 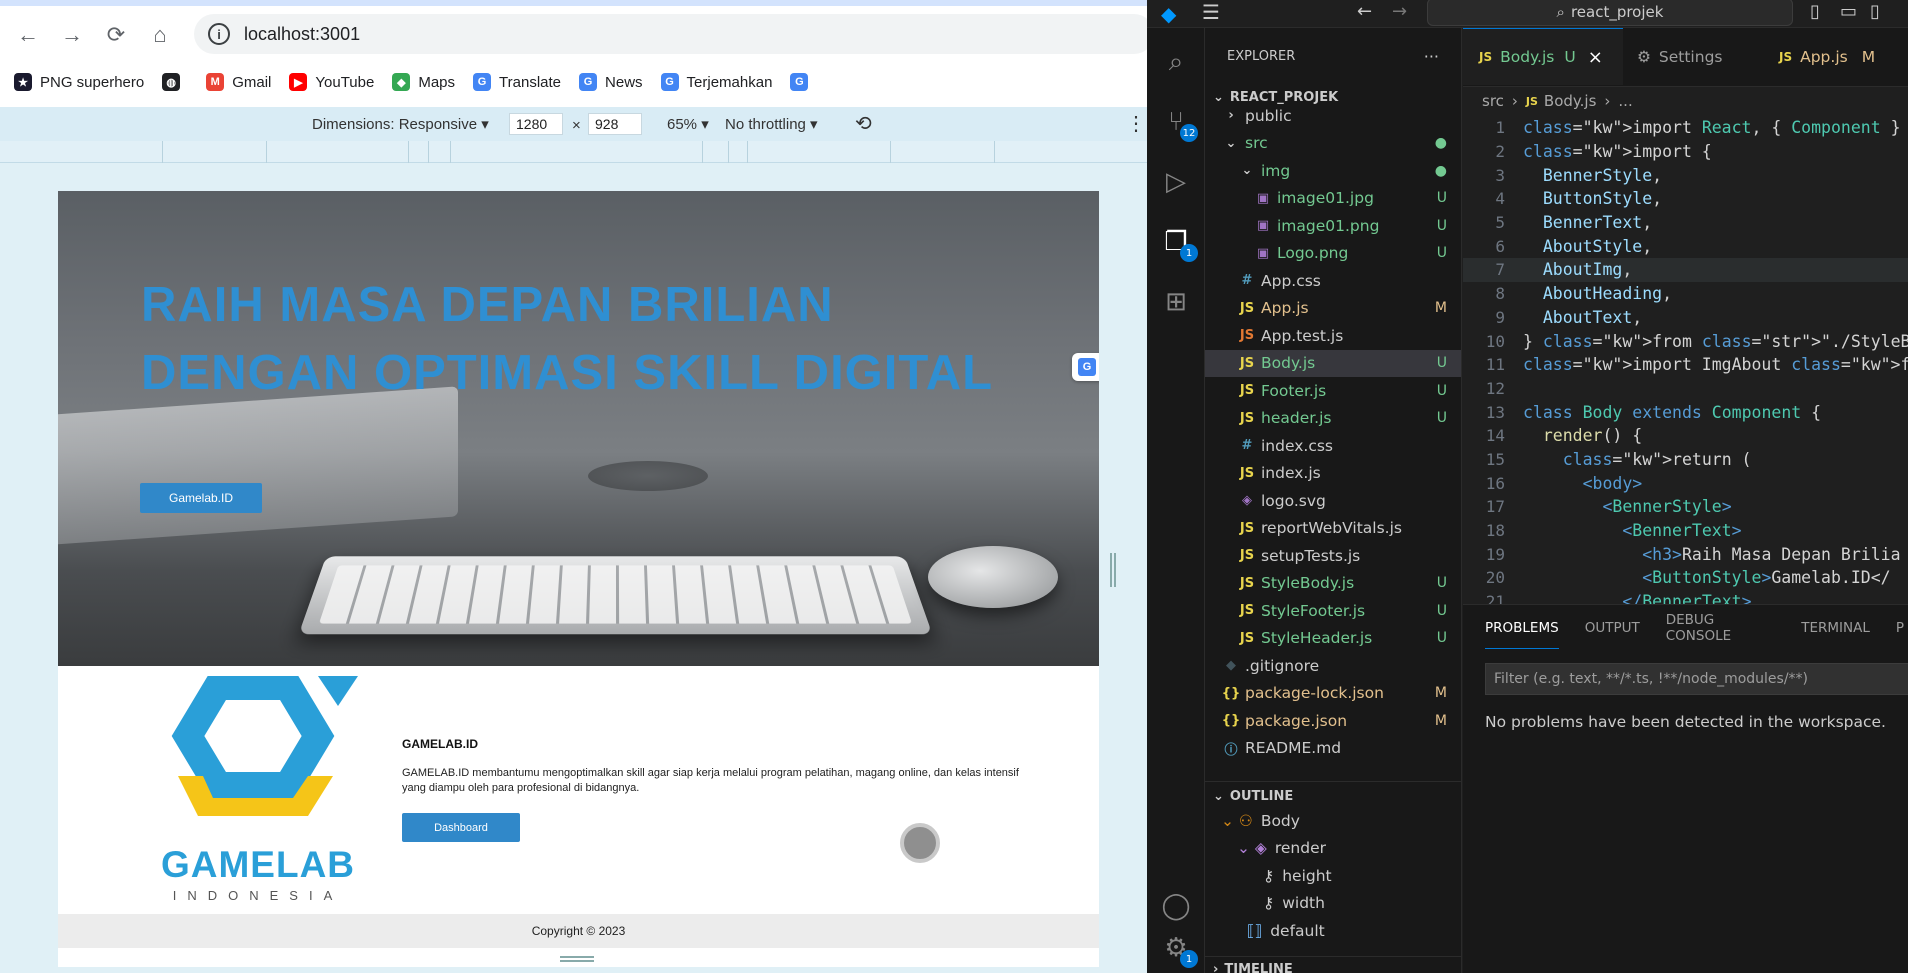 I want to click on tab-output: OUTPUT, so click(x=1612, y=628).